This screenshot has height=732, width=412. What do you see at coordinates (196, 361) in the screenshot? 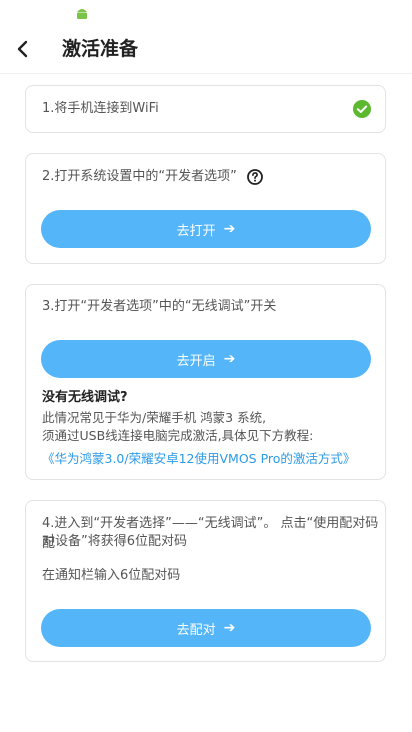
I see `button-label: 去开启` at bounding box center [196, 361].